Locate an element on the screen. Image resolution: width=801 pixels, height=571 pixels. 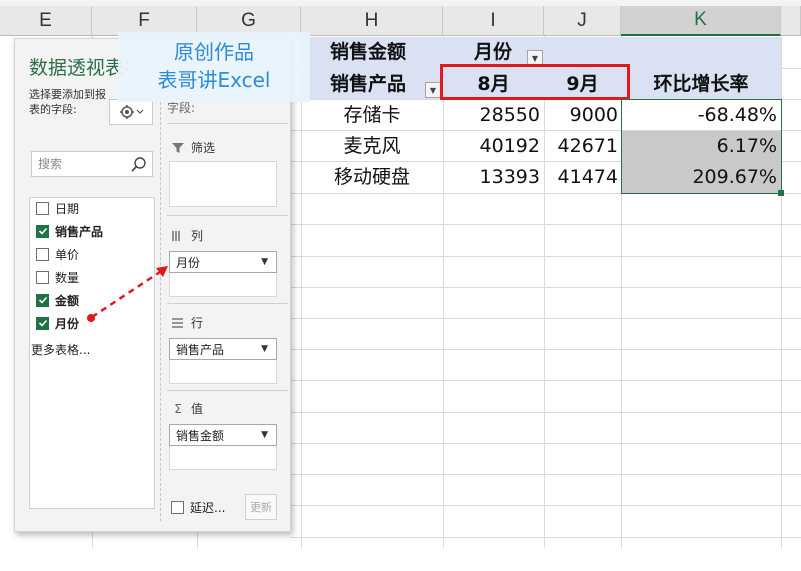
column-header-e: E is located at coordinates (46, 21).